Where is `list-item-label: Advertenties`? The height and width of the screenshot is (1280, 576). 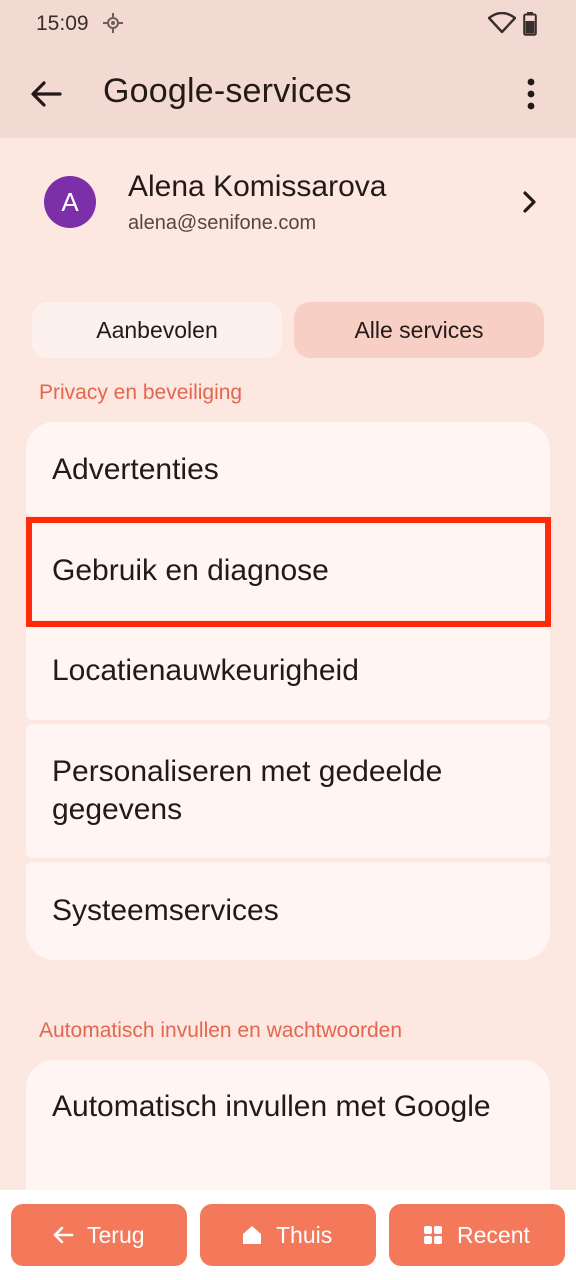
list-item-label: Advertenties is located at coordinates (135, 469).